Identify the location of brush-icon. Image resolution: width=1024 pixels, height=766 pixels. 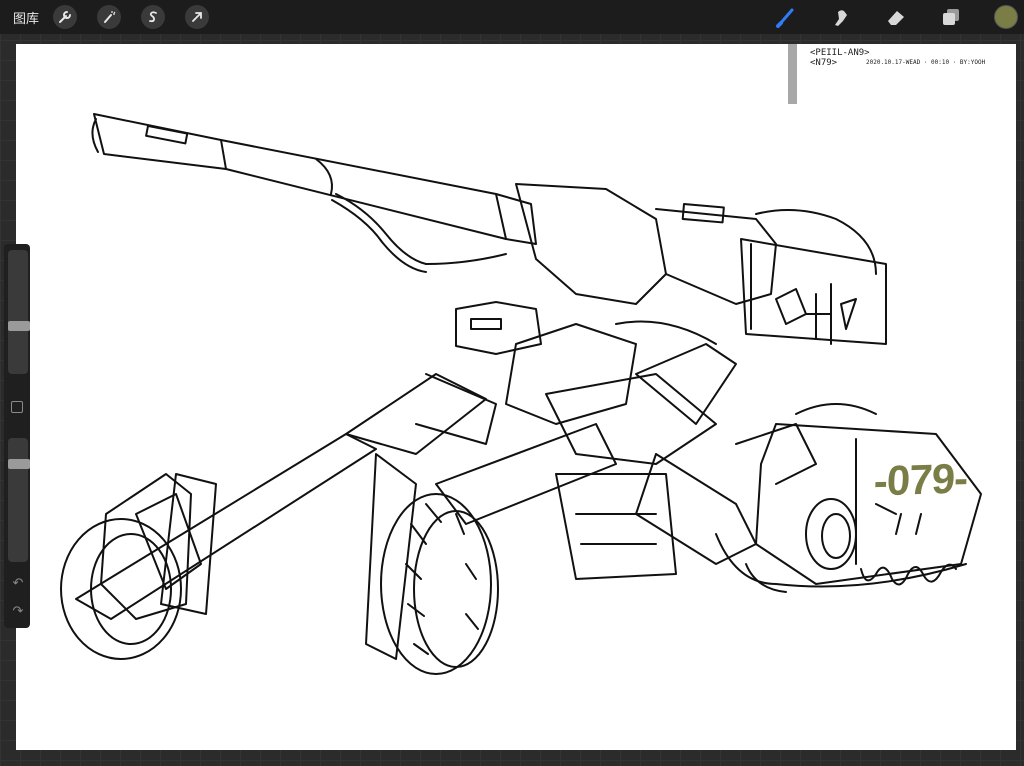
(785, 18).